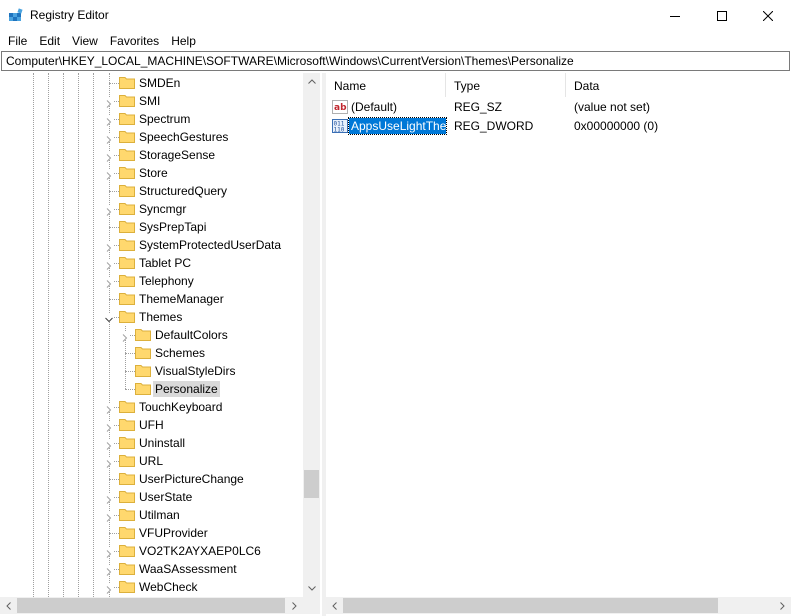 This screenshot has width=791, height=616. I want to click on menu-favorites: Favorites, so click(134, 41).